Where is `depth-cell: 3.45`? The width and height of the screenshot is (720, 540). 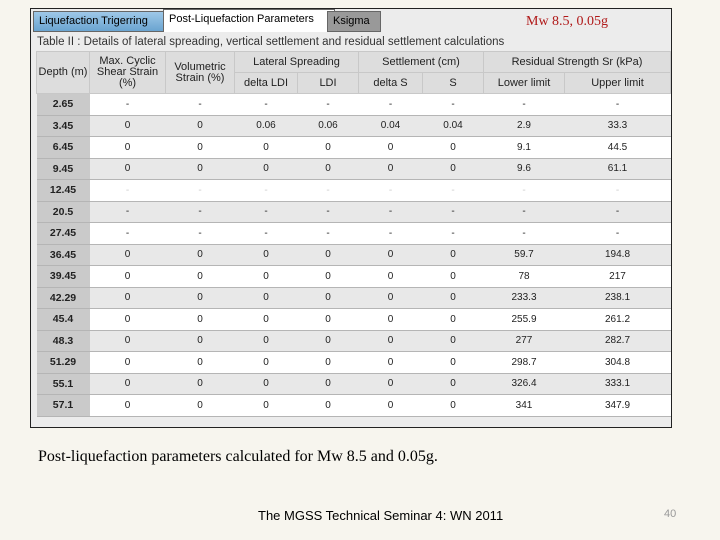 depth-cell: 3.45 is located at coordinates (63, 126).